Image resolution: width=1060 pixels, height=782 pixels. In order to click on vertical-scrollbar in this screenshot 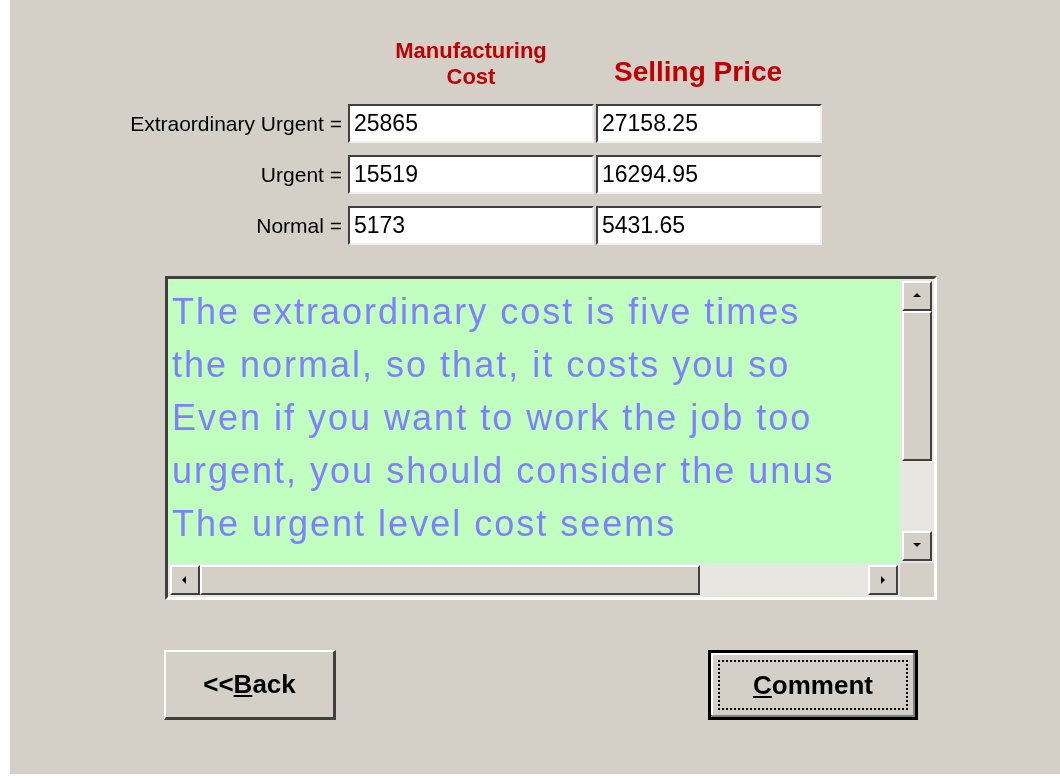, I will do `click(917, 421)`.